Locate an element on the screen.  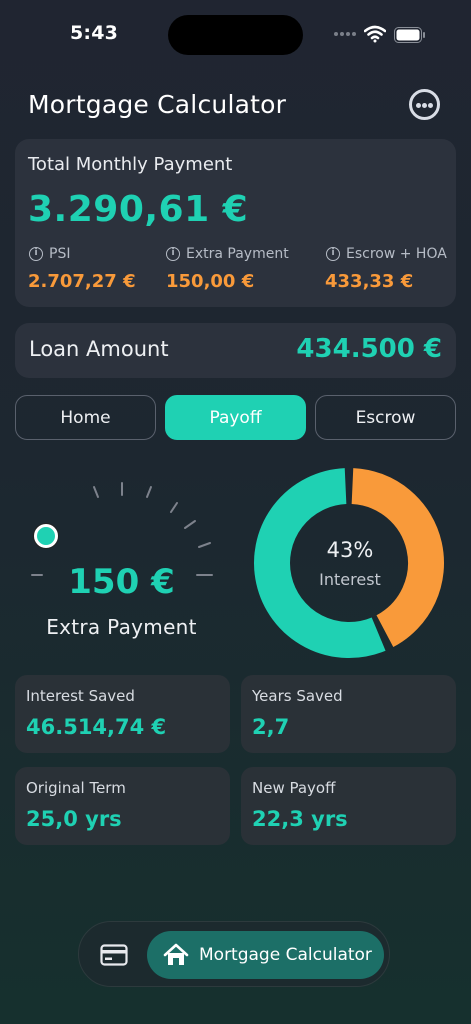
stat-value: 46.514,74 € is located at coordinates (96, 727).